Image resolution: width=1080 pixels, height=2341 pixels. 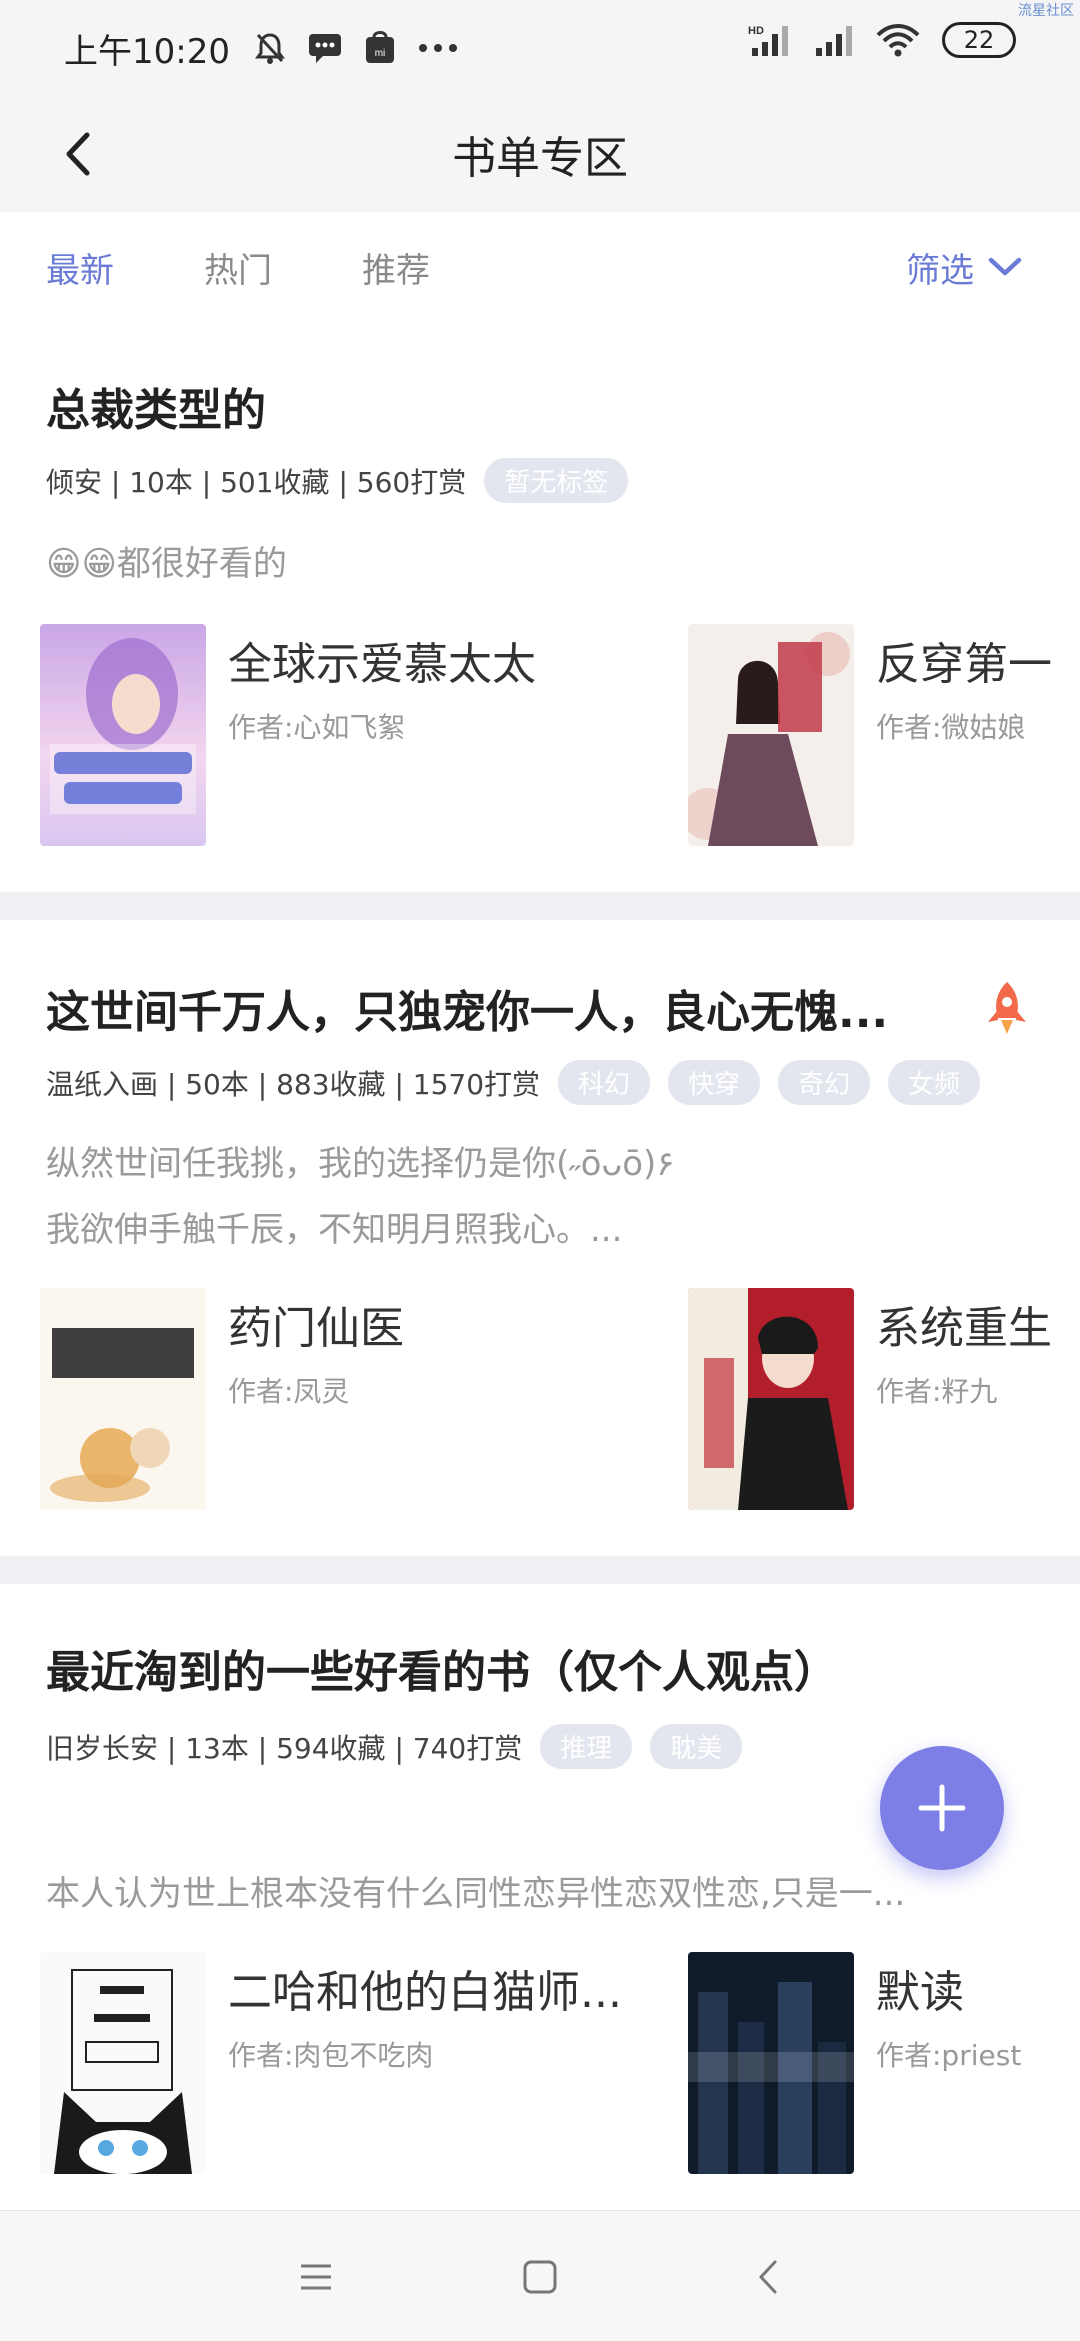 I want to click on tag: 奇幻, so click(x=824, y=1082).